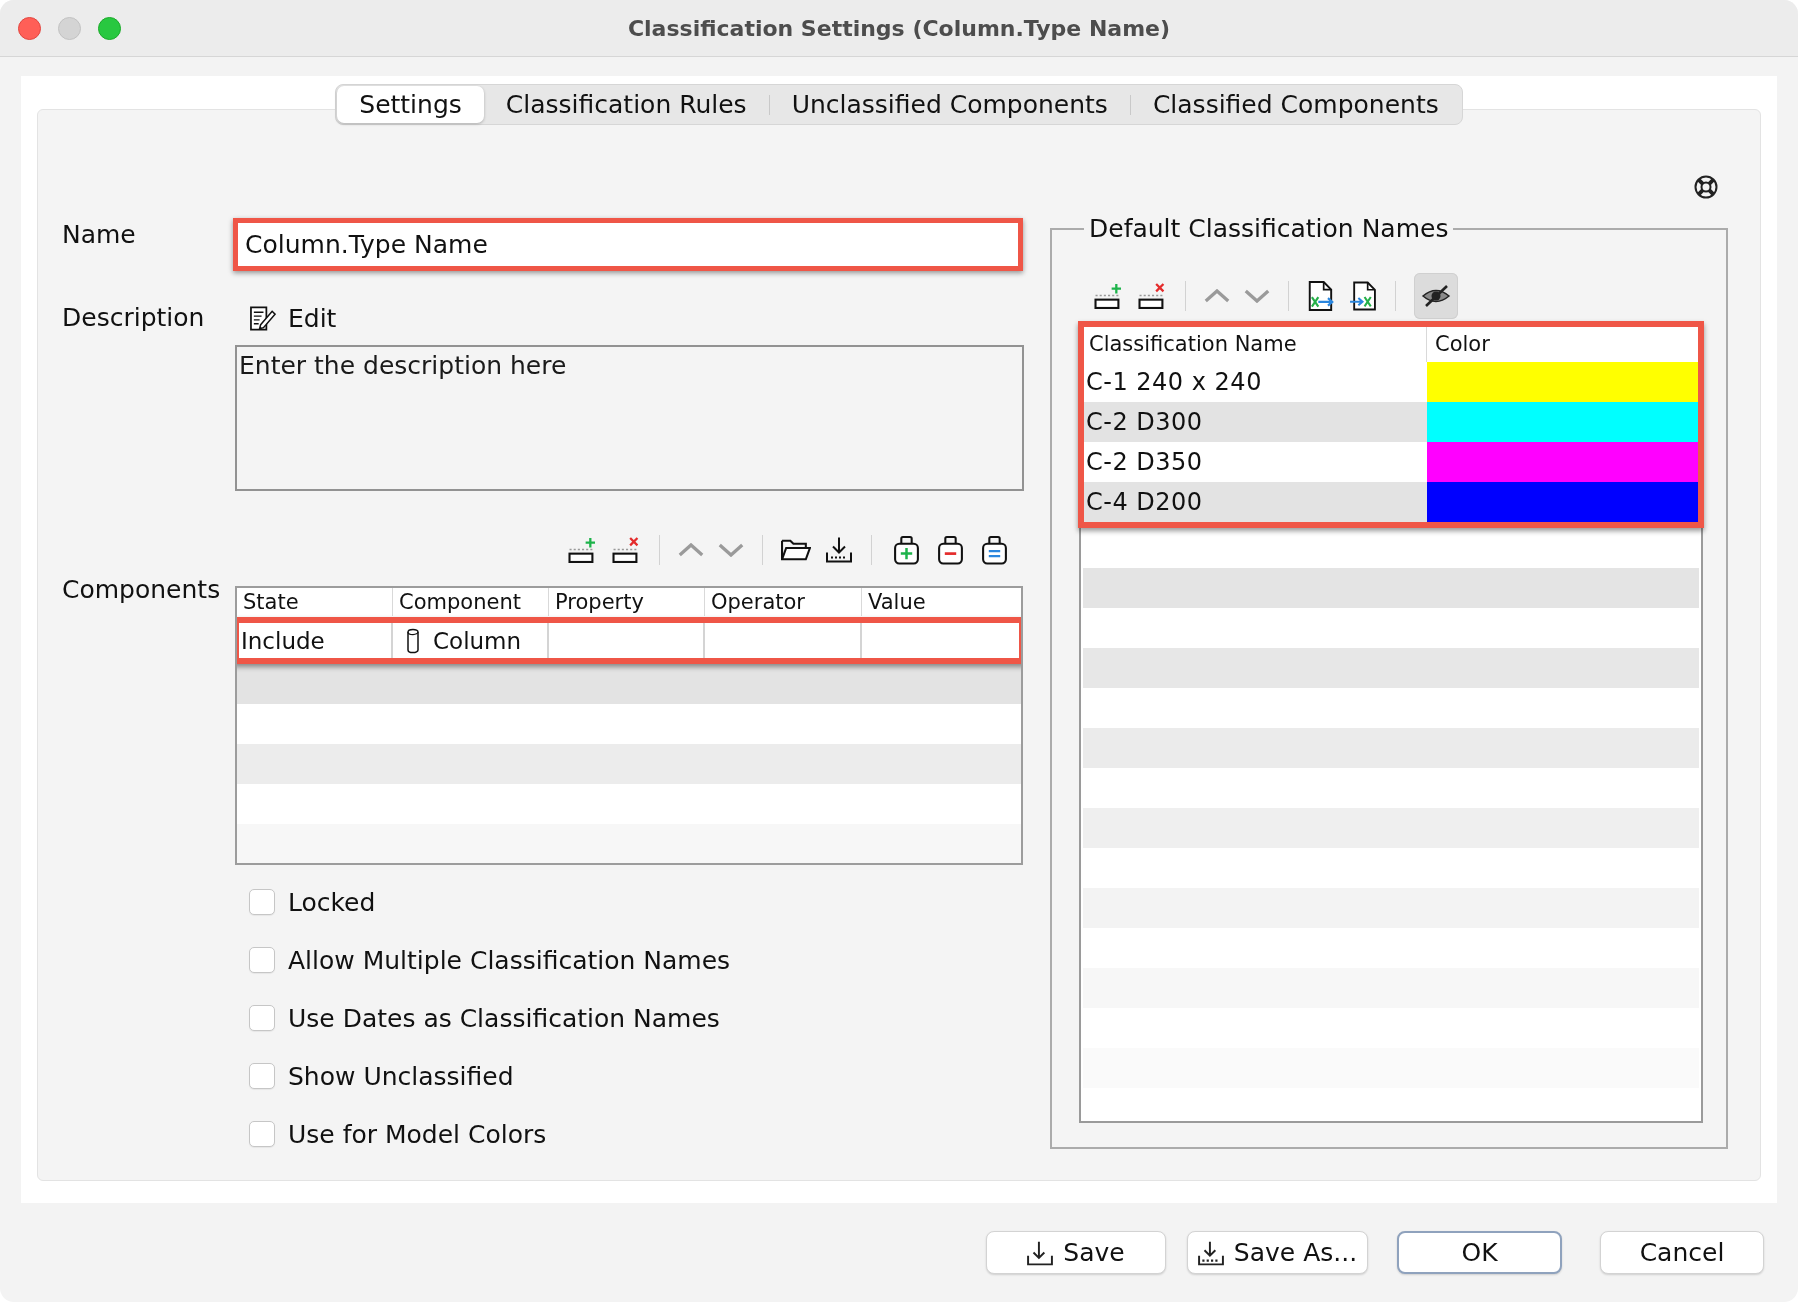 Image resolution: width=1798 pixels, height=1302 pixels. Describe the element at coordinates (1682, 1252) in the screenshot. I see `dialog-button: Cancel` at that location.